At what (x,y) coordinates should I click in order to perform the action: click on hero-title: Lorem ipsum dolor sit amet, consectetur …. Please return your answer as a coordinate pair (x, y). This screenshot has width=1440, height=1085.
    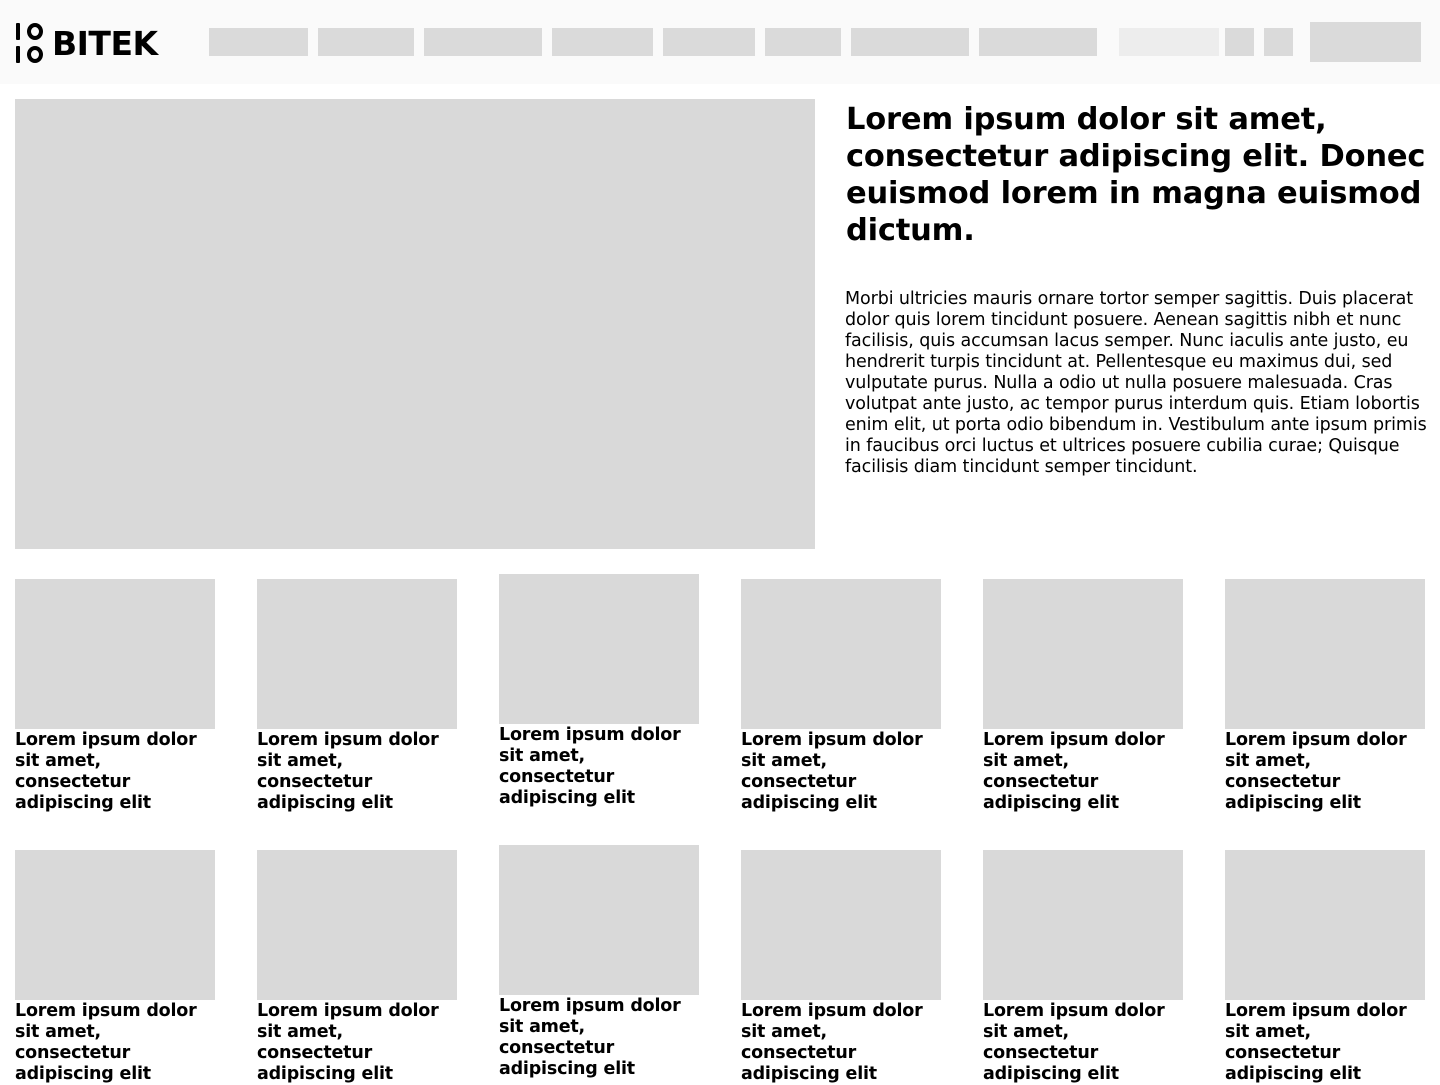
    Looking at the image, I should click on (1136, 175).